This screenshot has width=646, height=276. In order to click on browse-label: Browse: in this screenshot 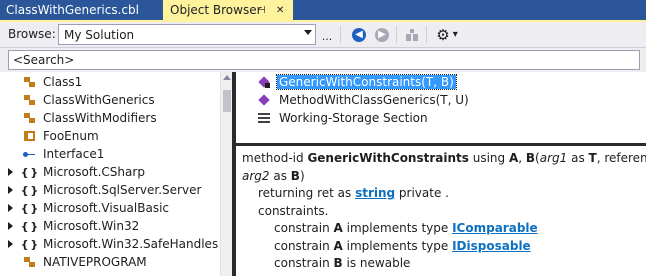, I will do `click(32, 34)`.